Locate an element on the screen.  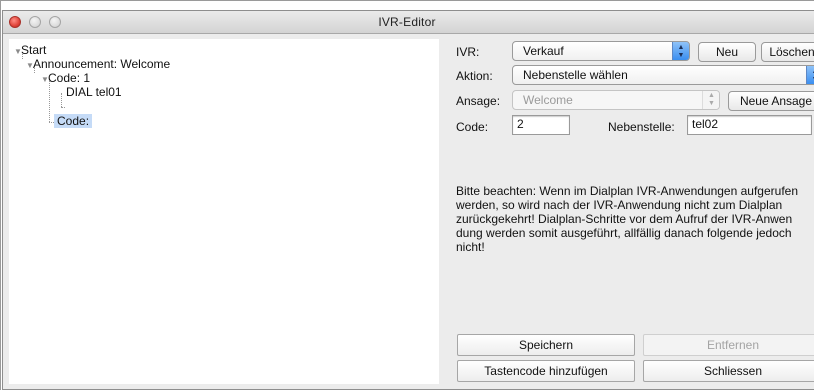
screen-edge-left is located at coordinates (0, 195).